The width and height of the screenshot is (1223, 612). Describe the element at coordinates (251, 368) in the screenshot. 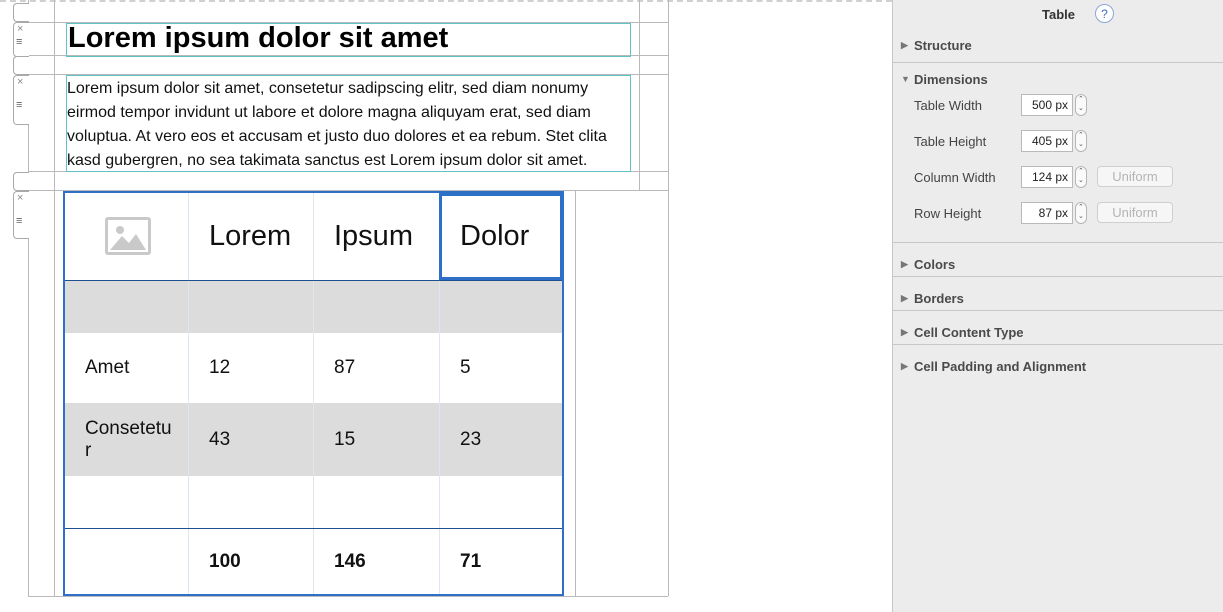

I see `table-cell: 12` at that location.